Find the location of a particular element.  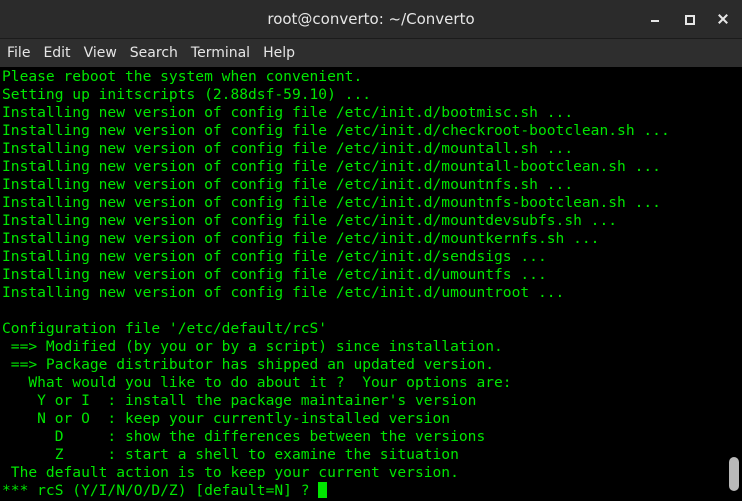

menu-file: File is located at coordinates (18, 53).